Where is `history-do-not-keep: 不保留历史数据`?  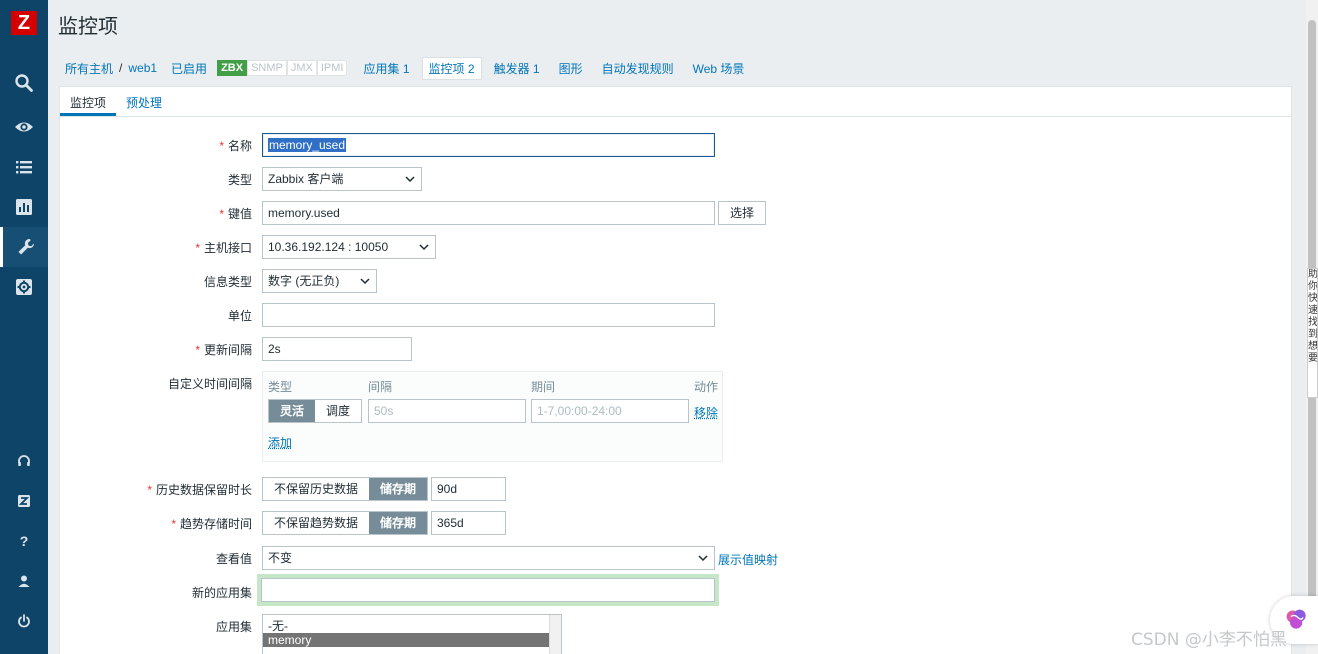
history-do-not-keep: 不保留历史数据 is located at coordinates (316, 489).